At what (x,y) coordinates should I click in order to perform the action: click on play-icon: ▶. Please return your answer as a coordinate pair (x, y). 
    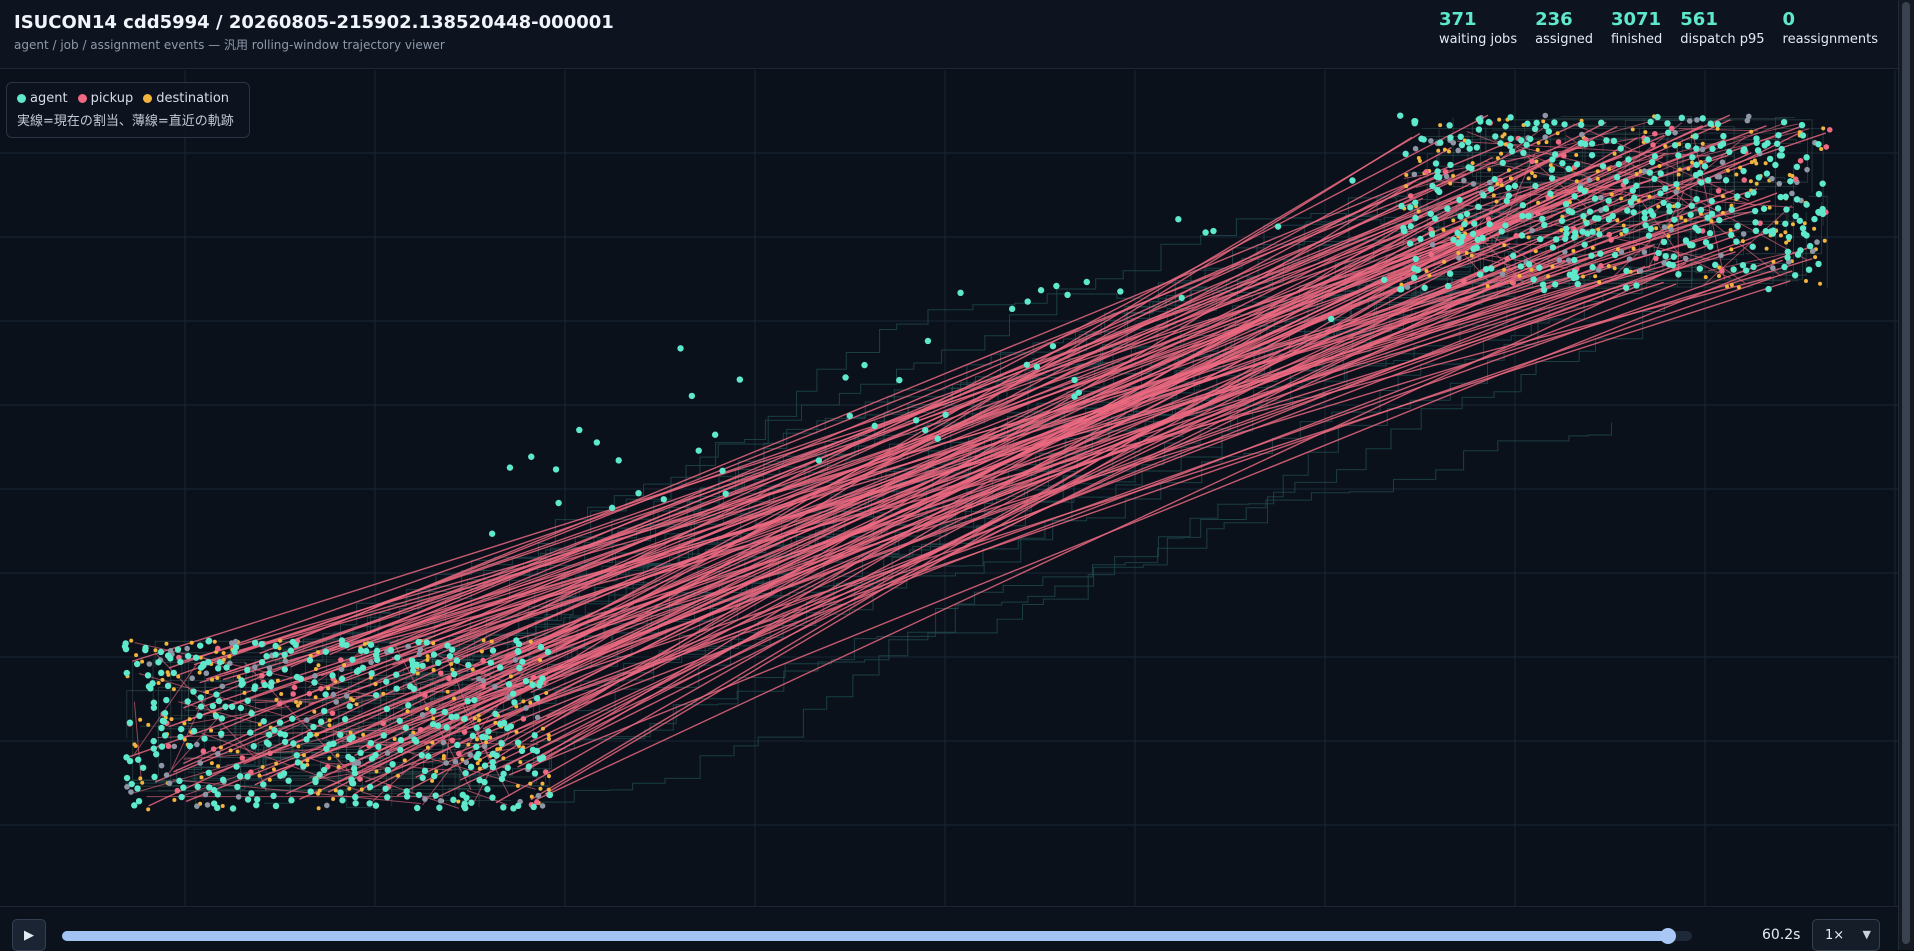
    Looking at the image, I should click on (29, 935).